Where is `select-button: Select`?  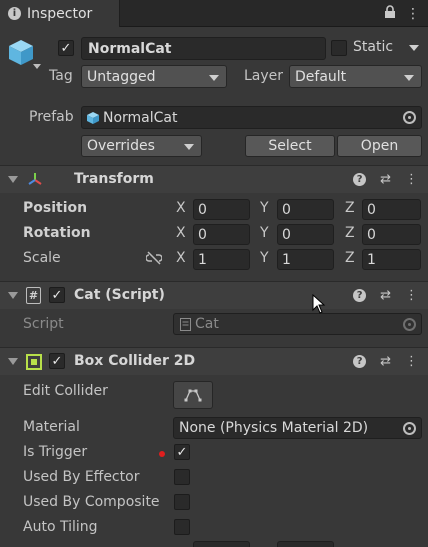 select-button: Select is located at coordinates (290, 146).